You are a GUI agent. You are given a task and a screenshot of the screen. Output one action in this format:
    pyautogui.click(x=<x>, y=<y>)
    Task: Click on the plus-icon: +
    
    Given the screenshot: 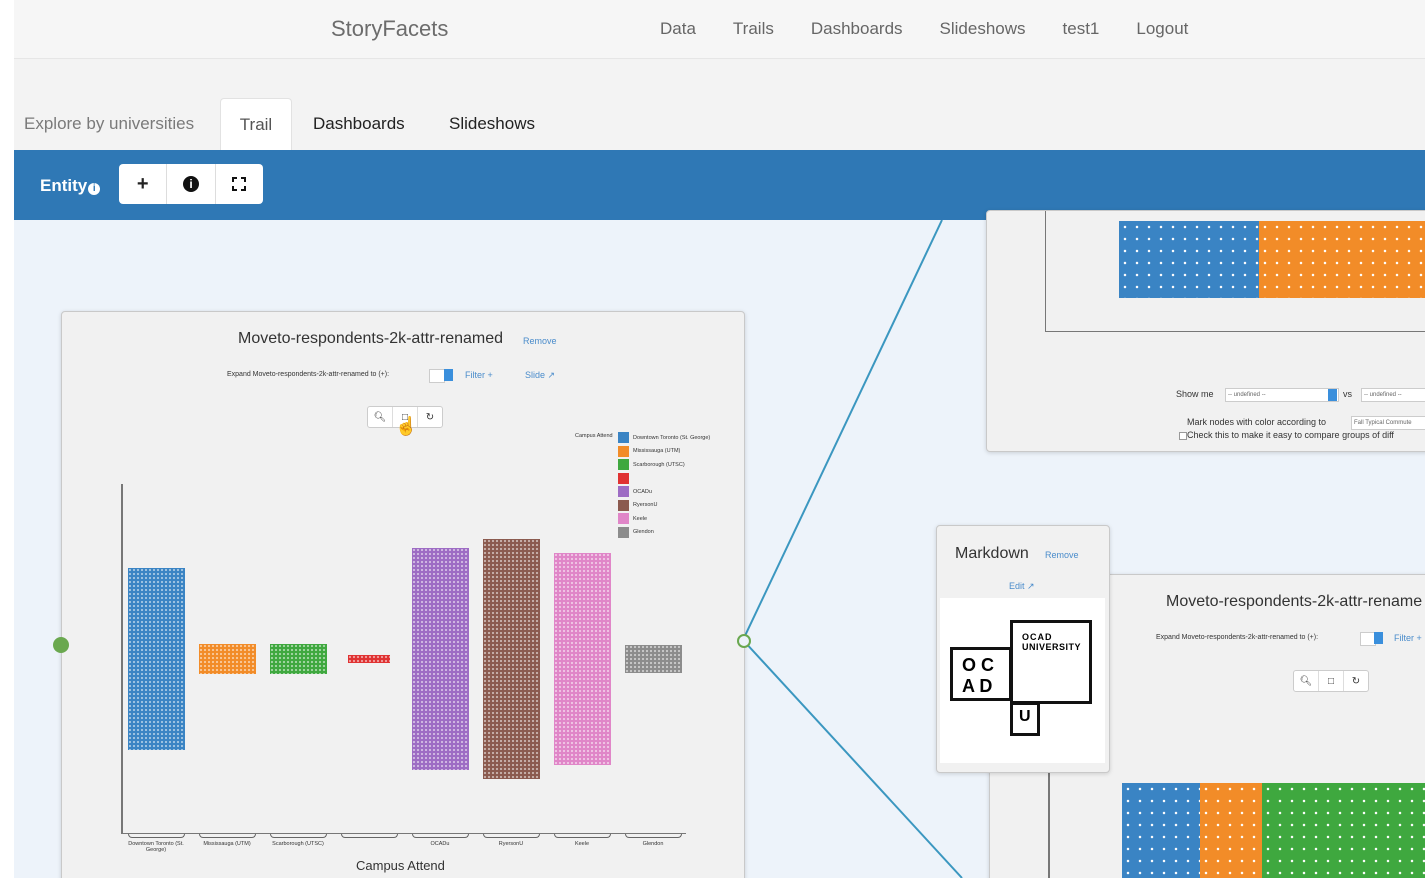 What is the action you would take?
    pyautogui.click(x=142, y=183)
    